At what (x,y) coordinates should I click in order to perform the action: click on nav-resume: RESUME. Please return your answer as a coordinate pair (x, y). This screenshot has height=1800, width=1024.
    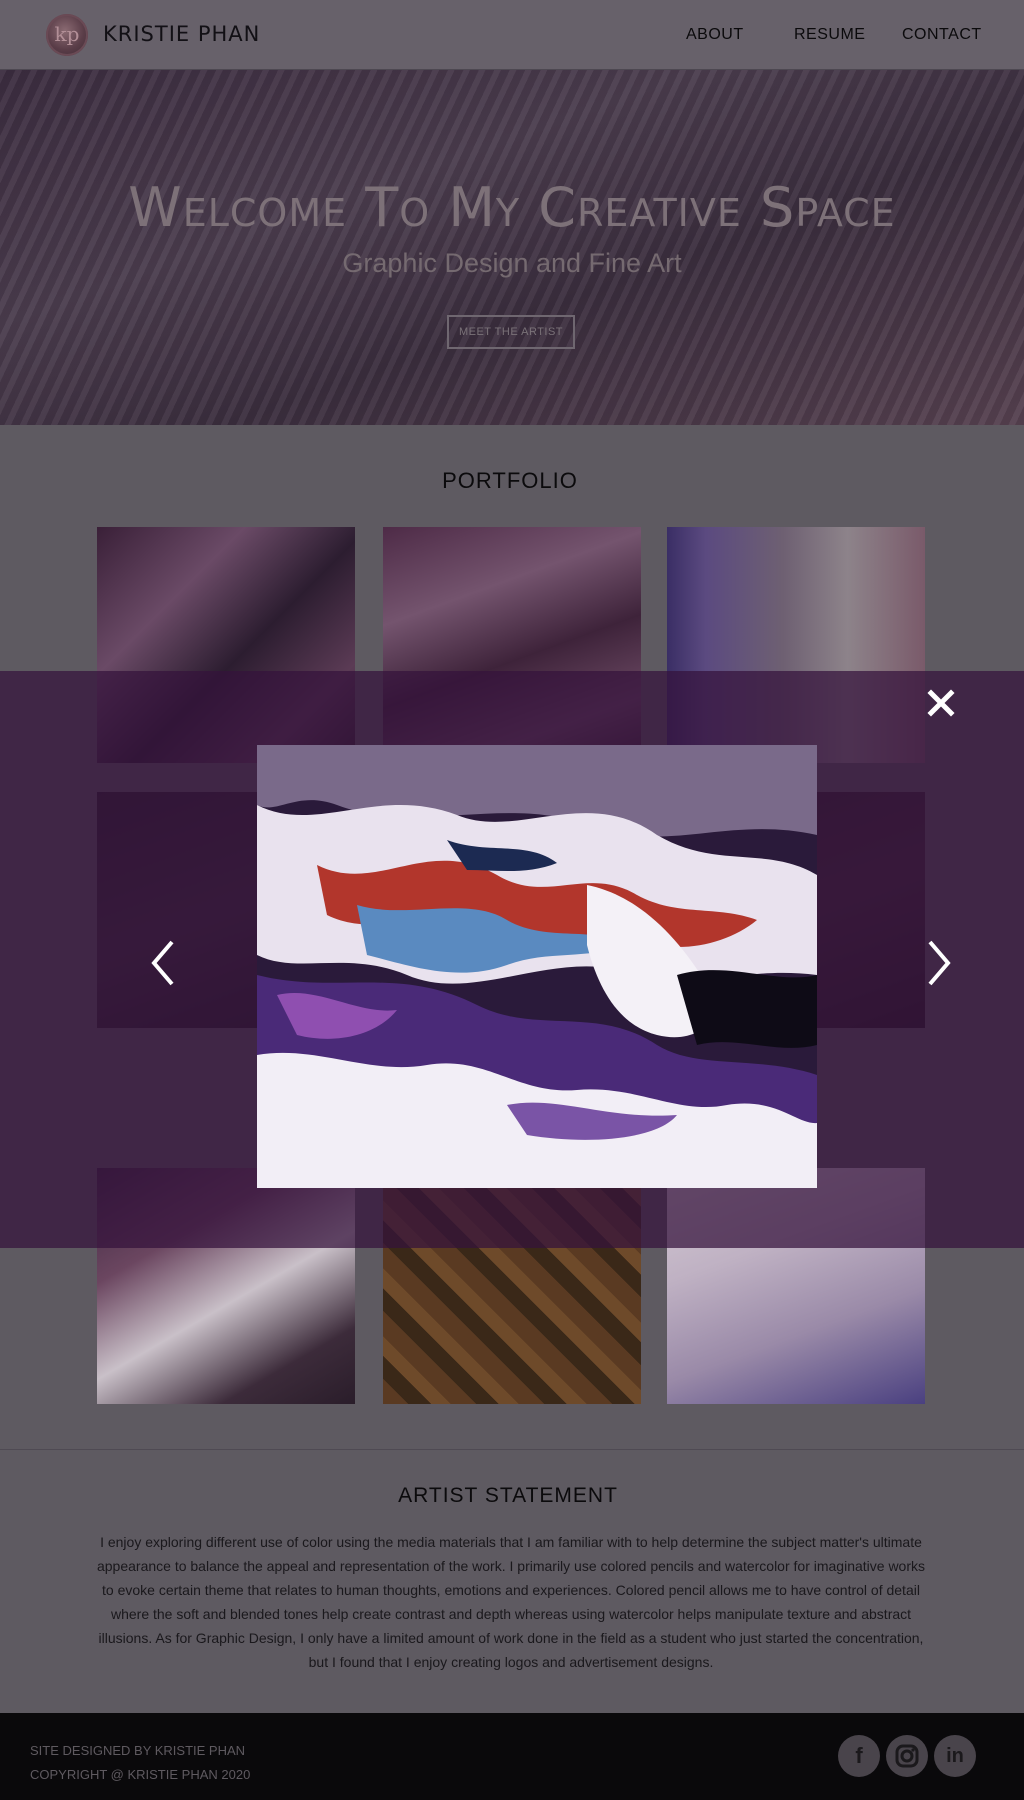
    Looking at the image, I should click on (829, 35).